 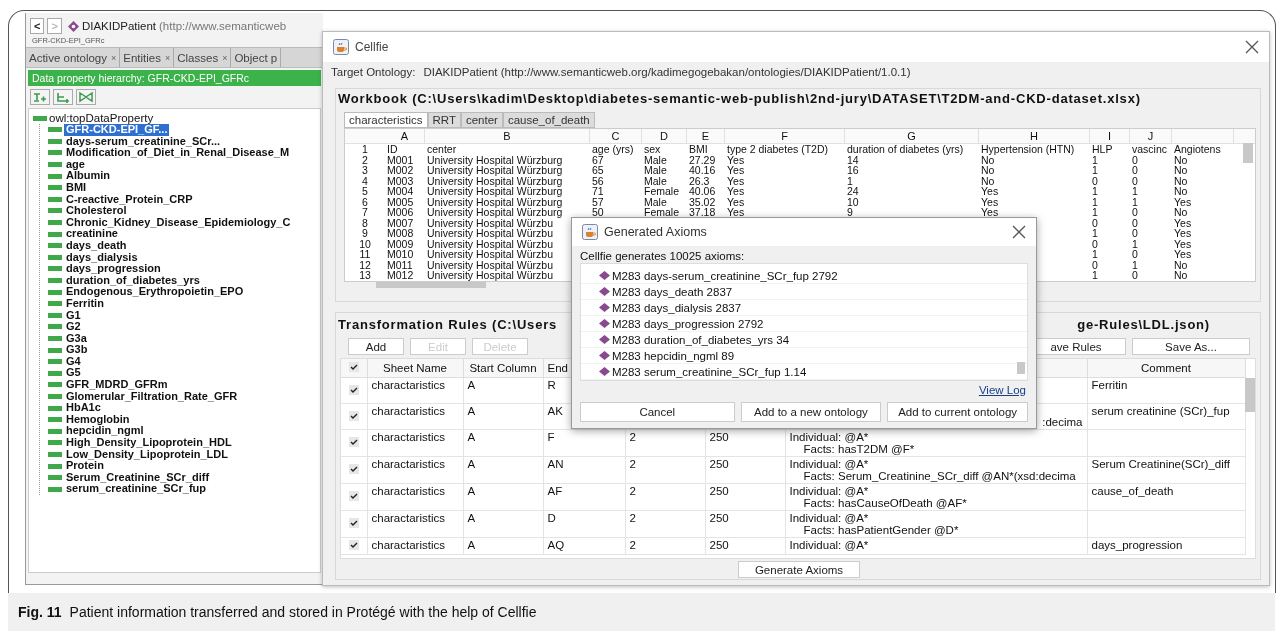 What do you see at coordinates (404, 136) in the screenshot?
I see `column-header: A` at bounding box center [404, 136].